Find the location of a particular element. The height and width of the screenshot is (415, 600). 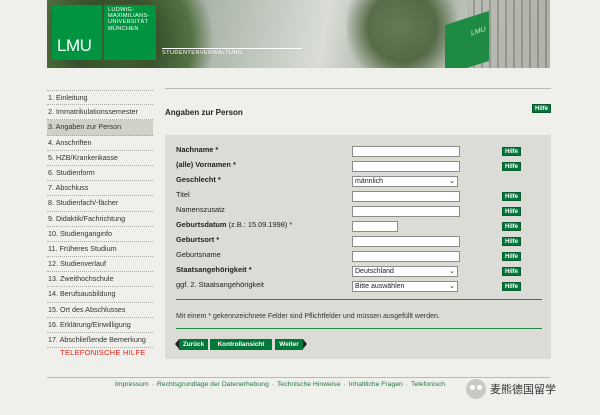

sidebar-item: 6. Studienform is located at coordinates (100, 174).